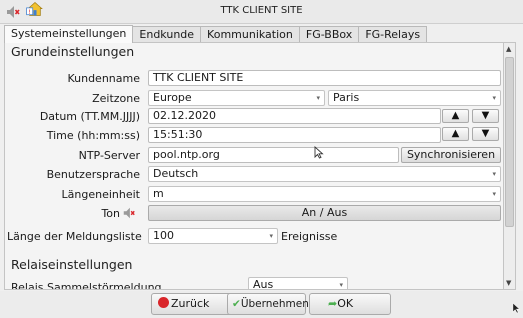 The image size is (523, 318). Describe the element at coordinates (74, 236) in the screenshot. I see `meldungsliste-label: Länge der Meldungsliste` at that location.